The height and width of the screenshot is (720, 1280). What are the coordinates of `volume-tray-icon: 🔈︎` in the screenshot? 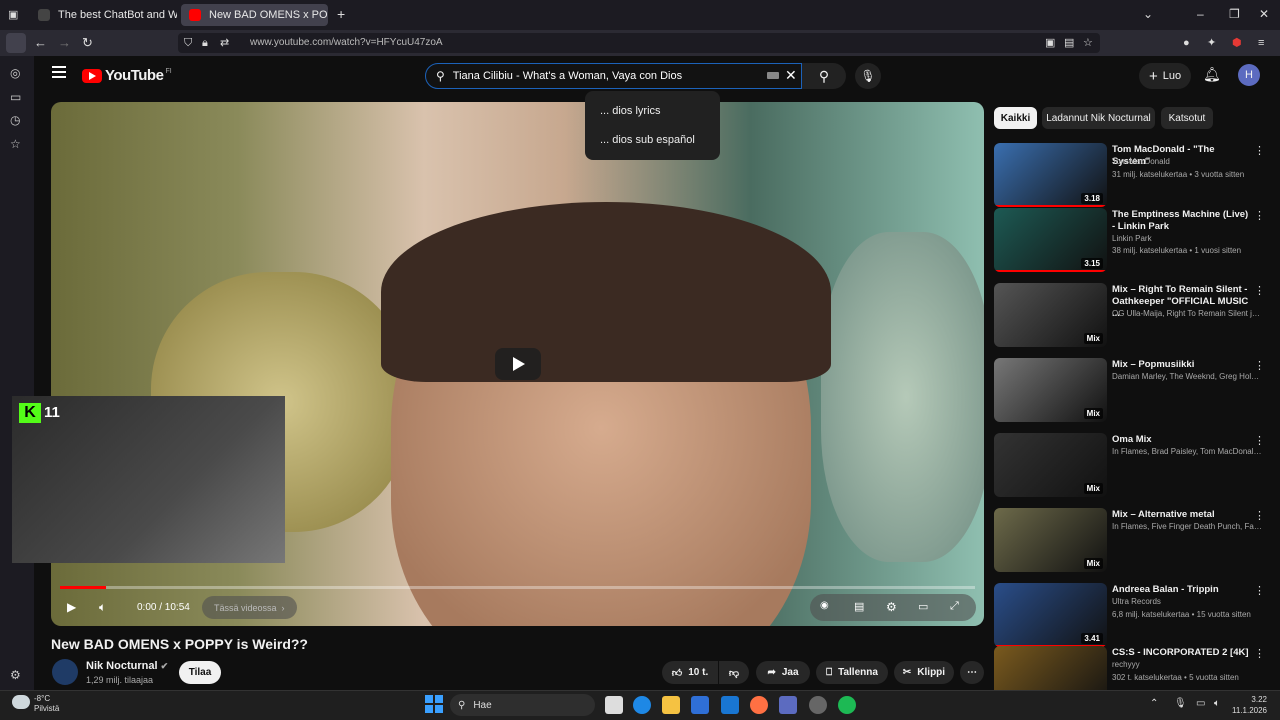 It's located at (1217, 703).